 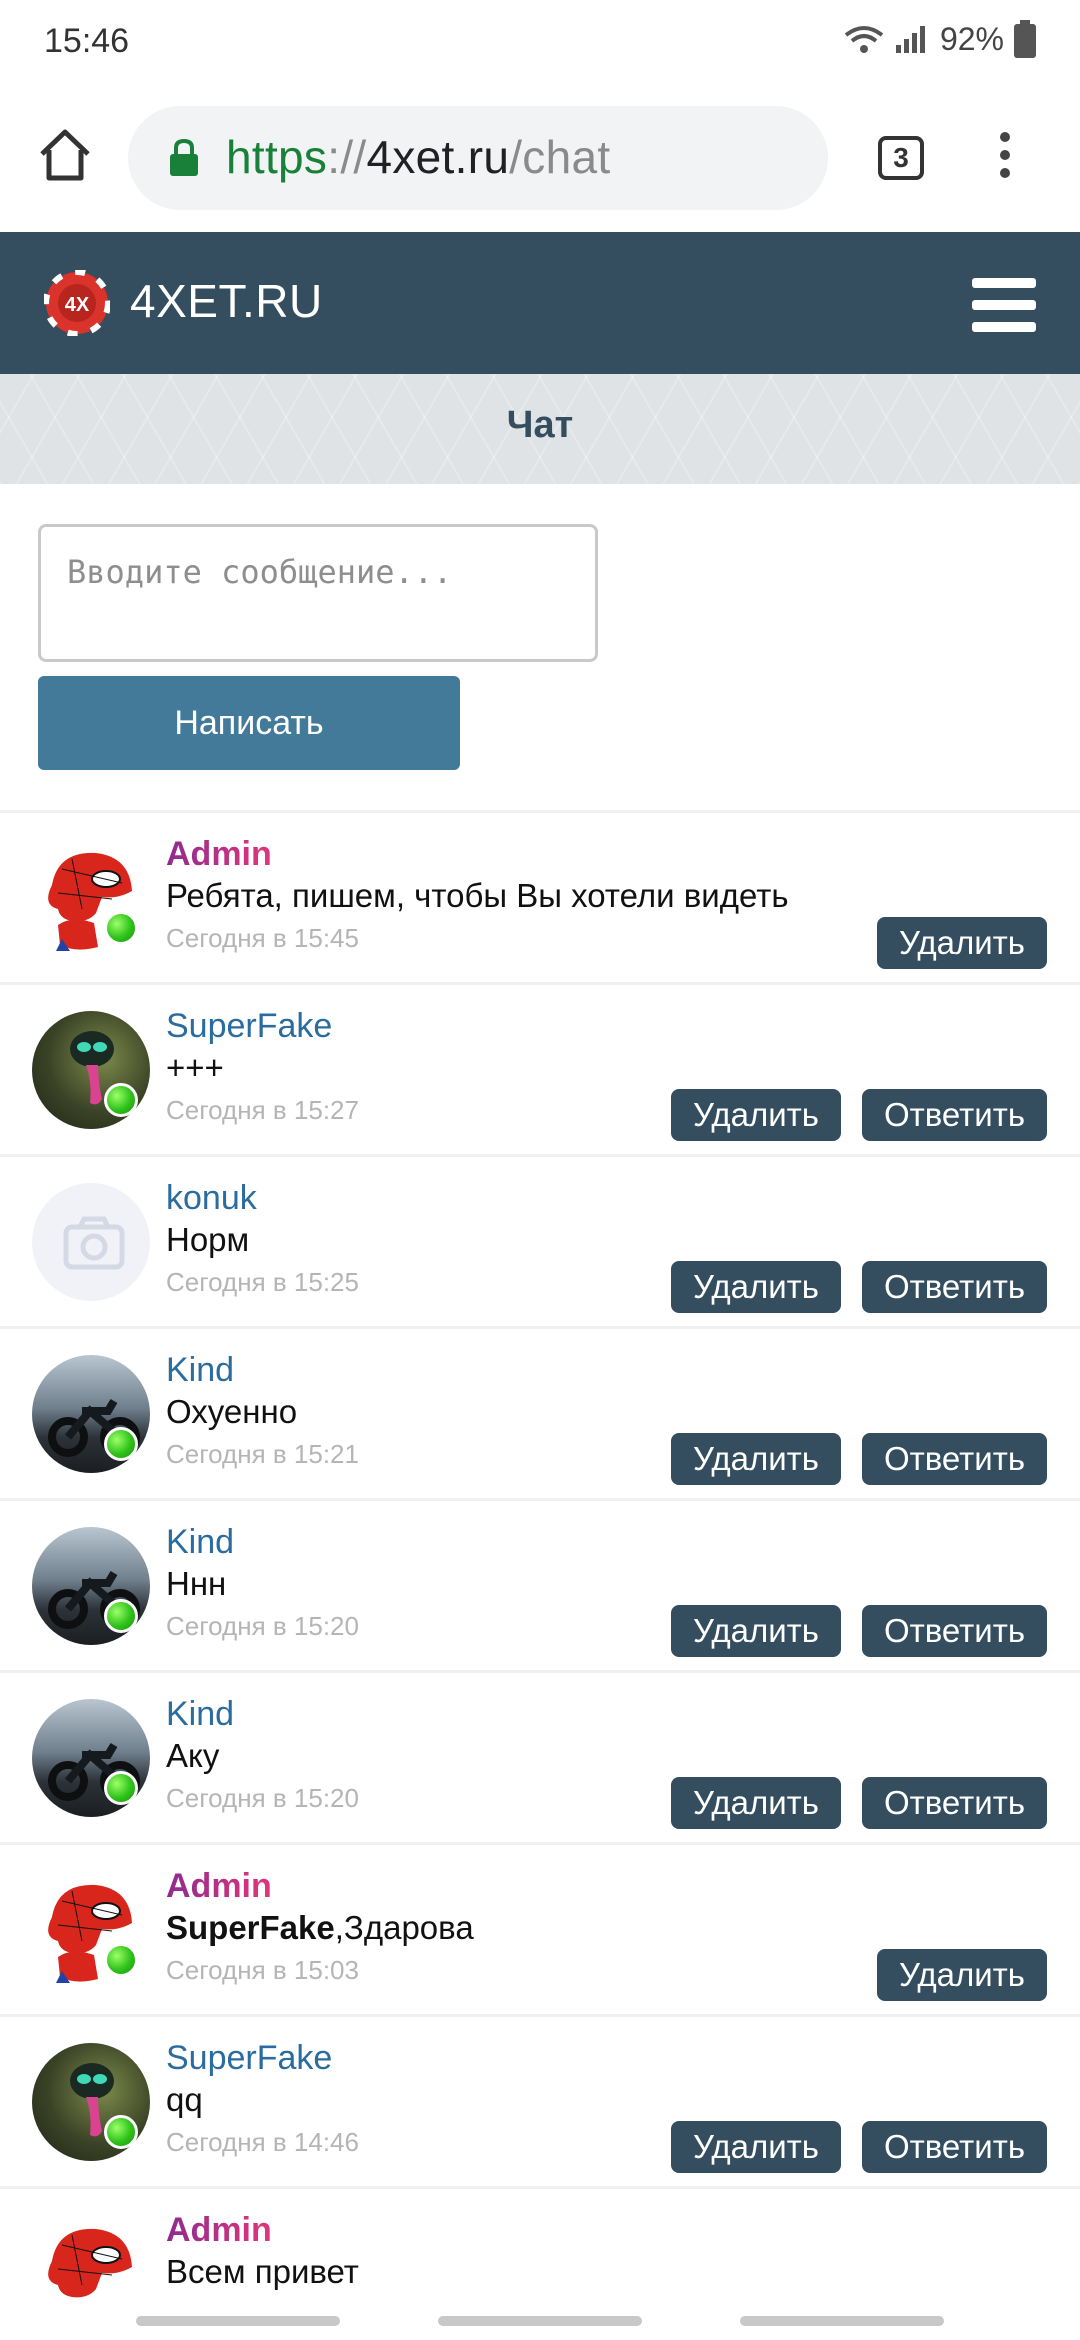 I want to click on status-time: 15:46, so click(x=87, y=41).